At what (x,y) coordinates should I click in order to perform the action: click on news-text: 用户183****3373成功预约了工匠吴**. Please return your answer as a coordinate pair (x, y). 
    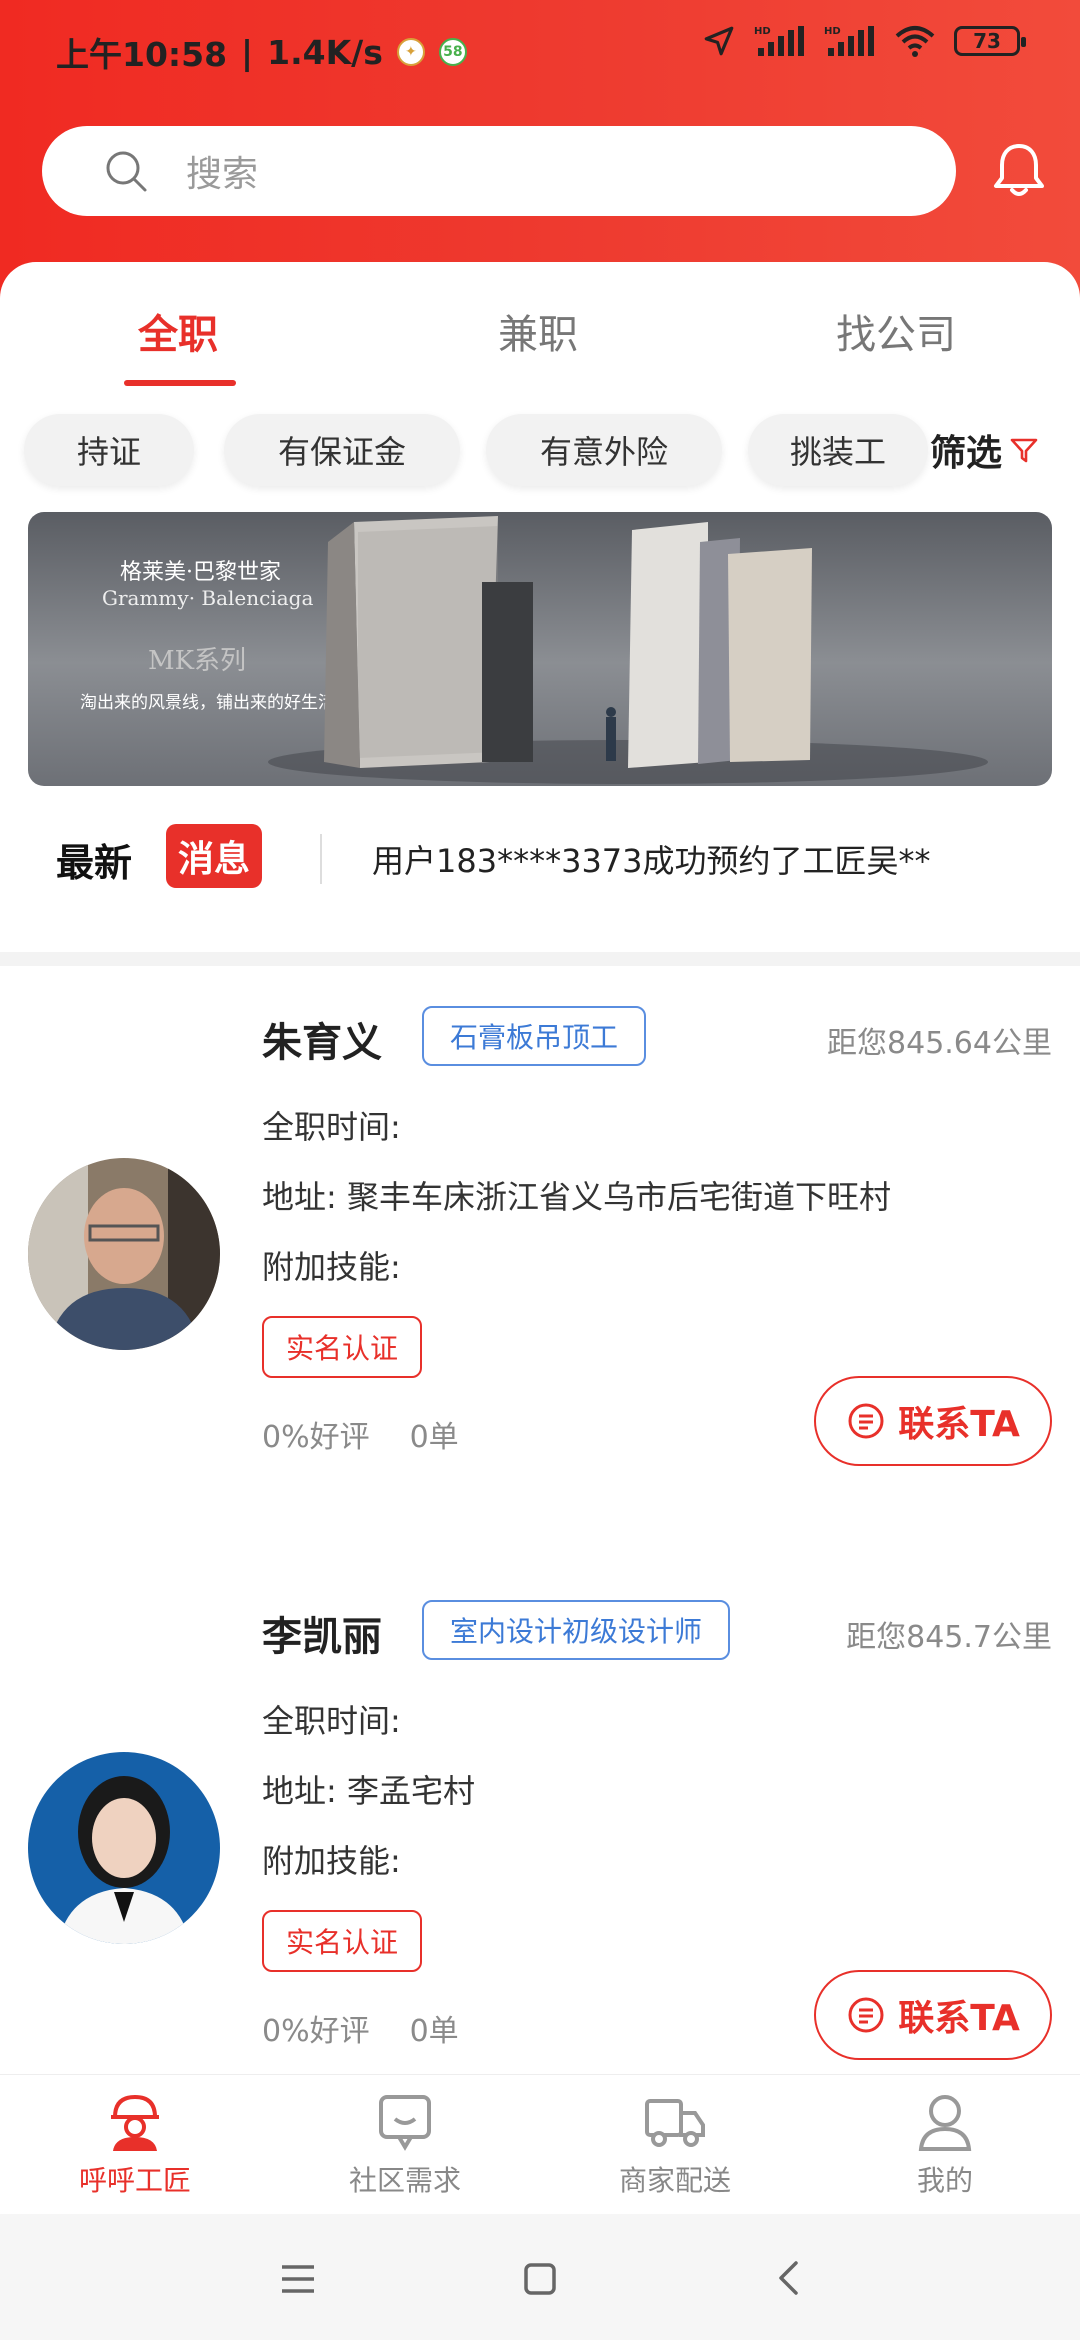
    Looking at the image, I should click on (651, 861).